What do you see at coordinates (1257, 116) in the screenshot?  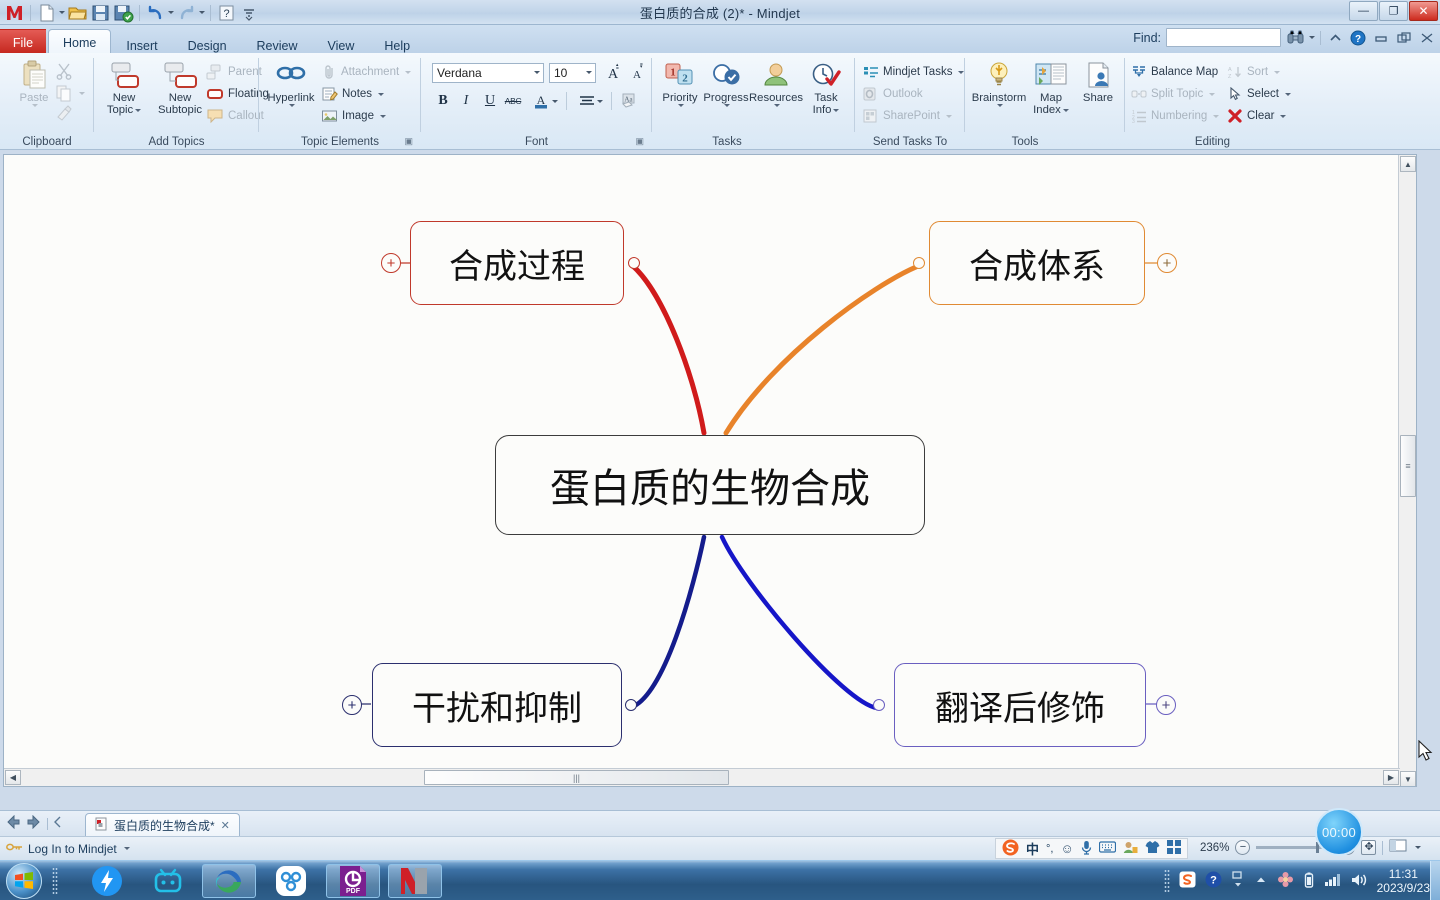 I see `clear-button: Clear` at bounding box center [1257, 116].